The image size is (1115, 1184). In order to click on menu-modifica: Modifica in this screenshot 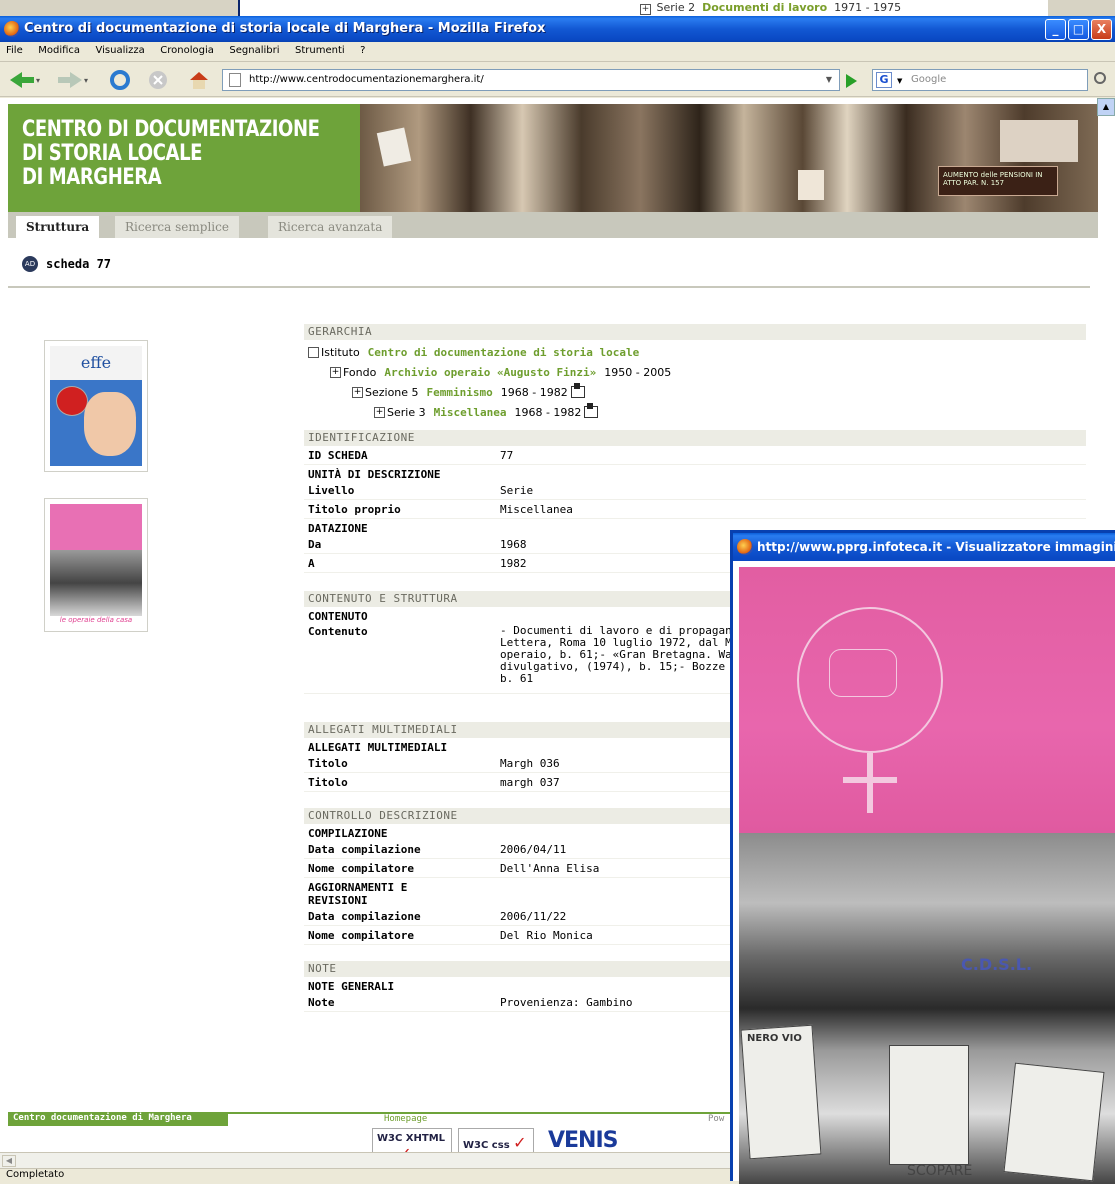, I will do `click(59, 49)`.